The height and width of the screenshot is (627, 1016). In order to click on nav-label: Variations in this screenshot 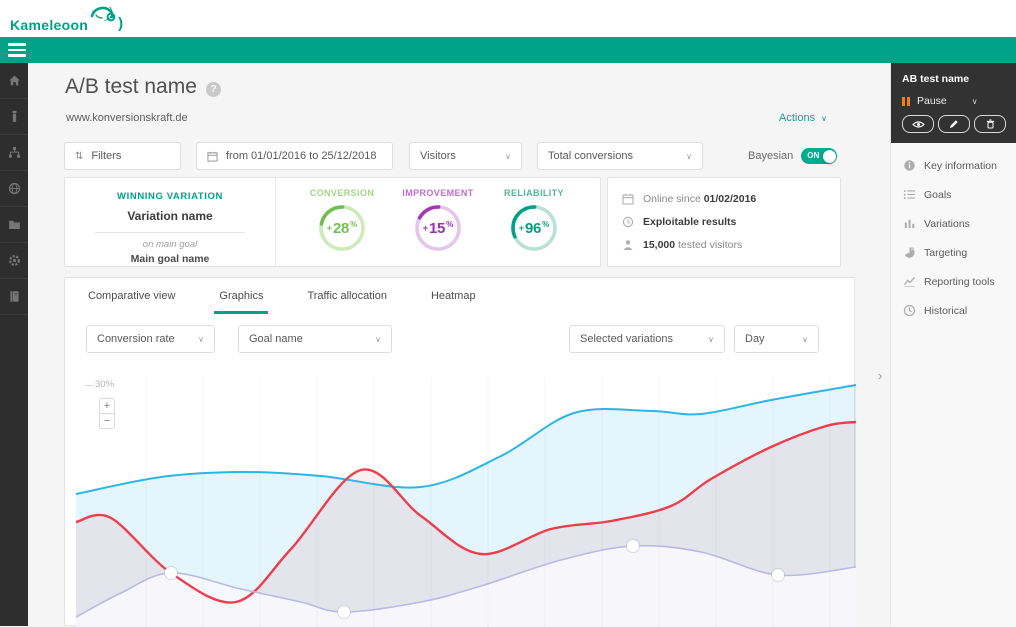, I will do `click(947, 223)`.